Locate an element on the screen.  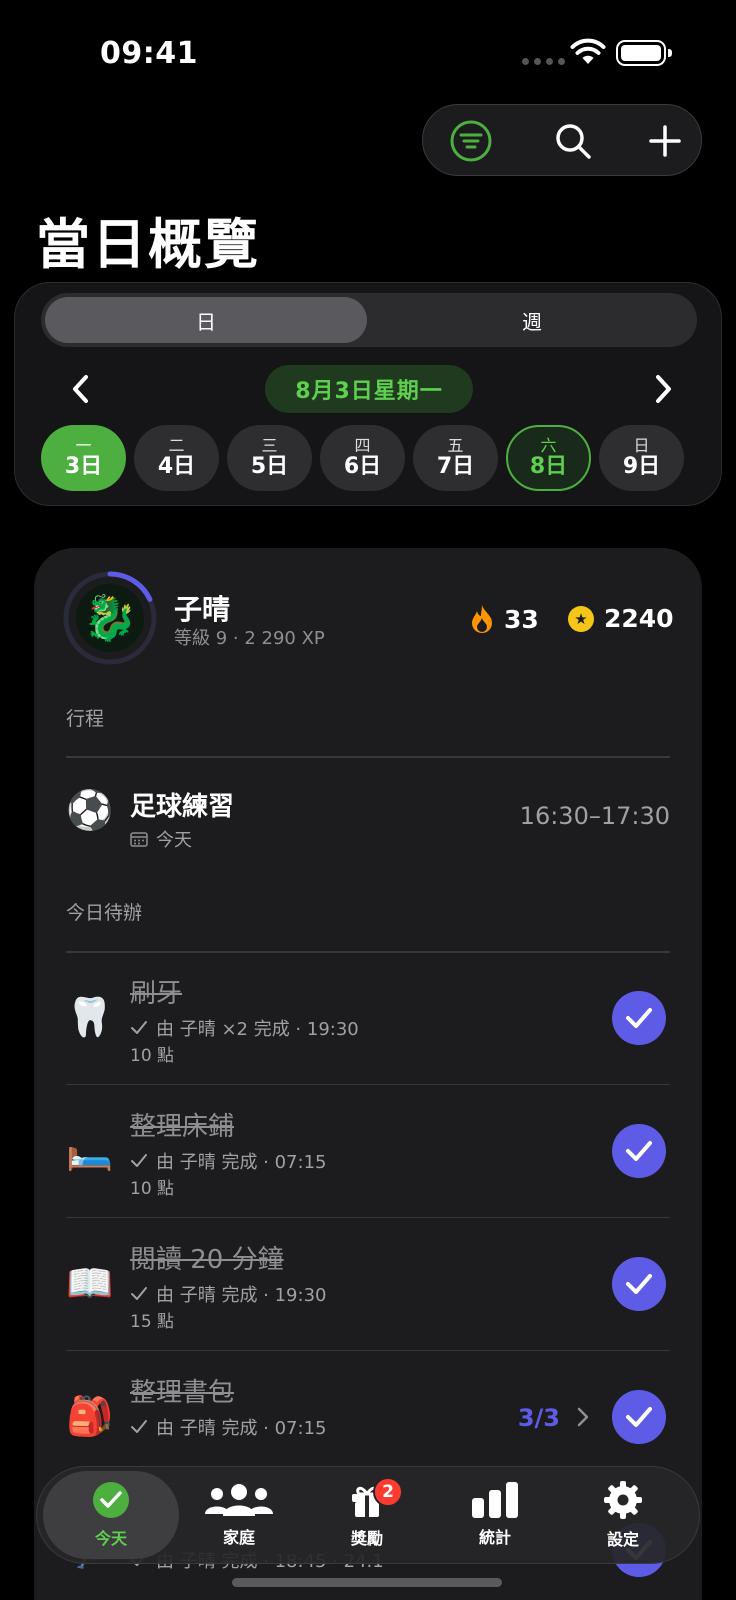
avatar: 🐉 is located at coordinates (110, 618).